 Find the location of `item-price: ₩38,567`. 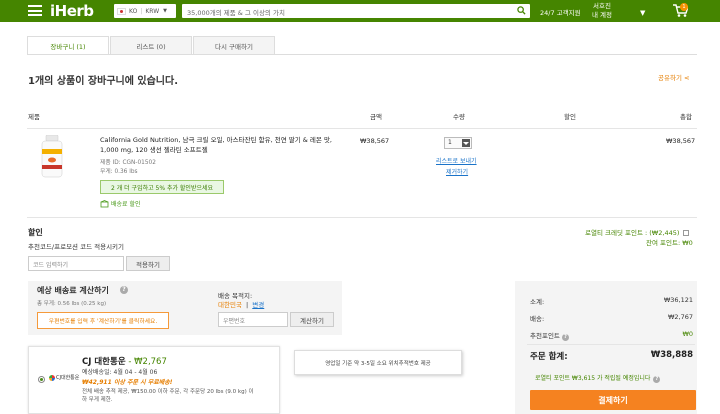

item-price: ₩38,567 is located at coordinates (375, 141).